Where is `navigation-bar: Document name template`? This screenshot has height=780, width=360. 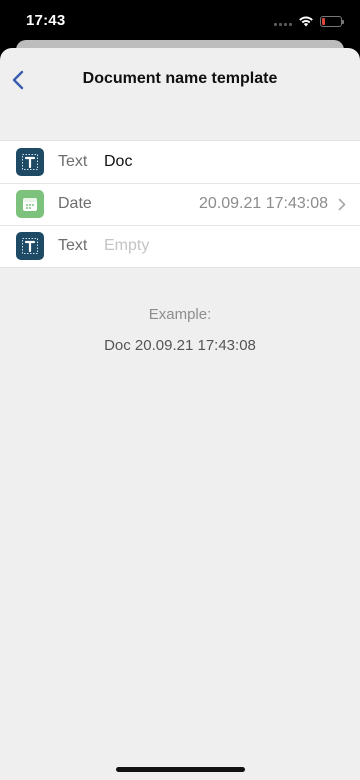
navigation-bar: Document name template is located at coordinates (180, 79).